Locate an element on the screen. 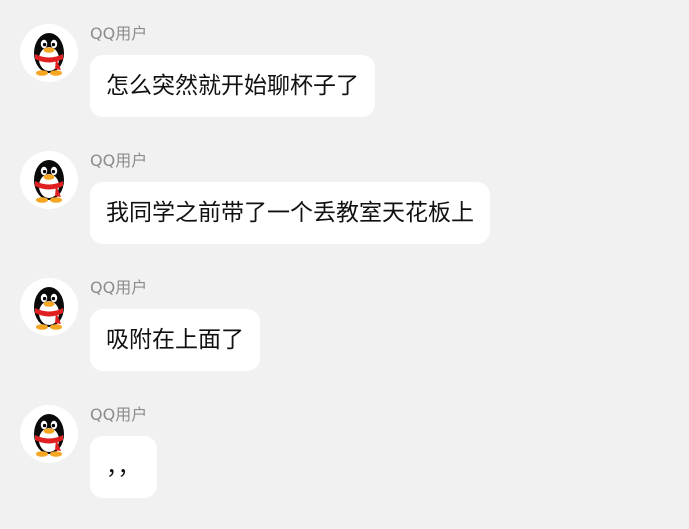 The image size is (689, 529). message-bubble: ，， is located at coordinates (123, 467).